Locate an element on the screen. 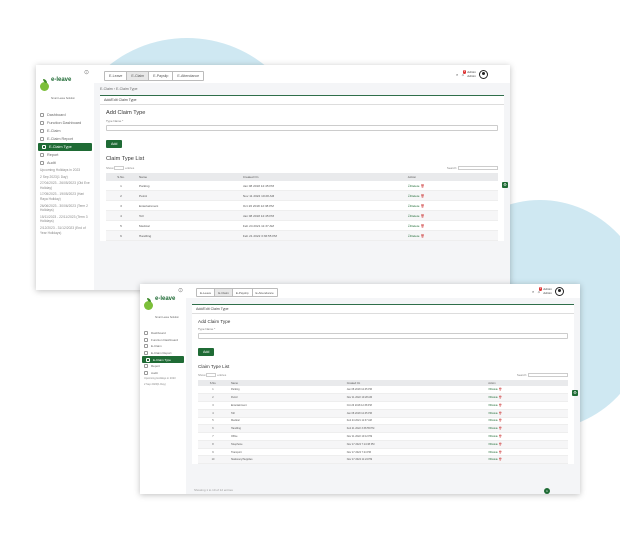 The image size is (620, 541). breadcrumb: E-Claim › E-Claim Type is located at coordinates (119, 89).